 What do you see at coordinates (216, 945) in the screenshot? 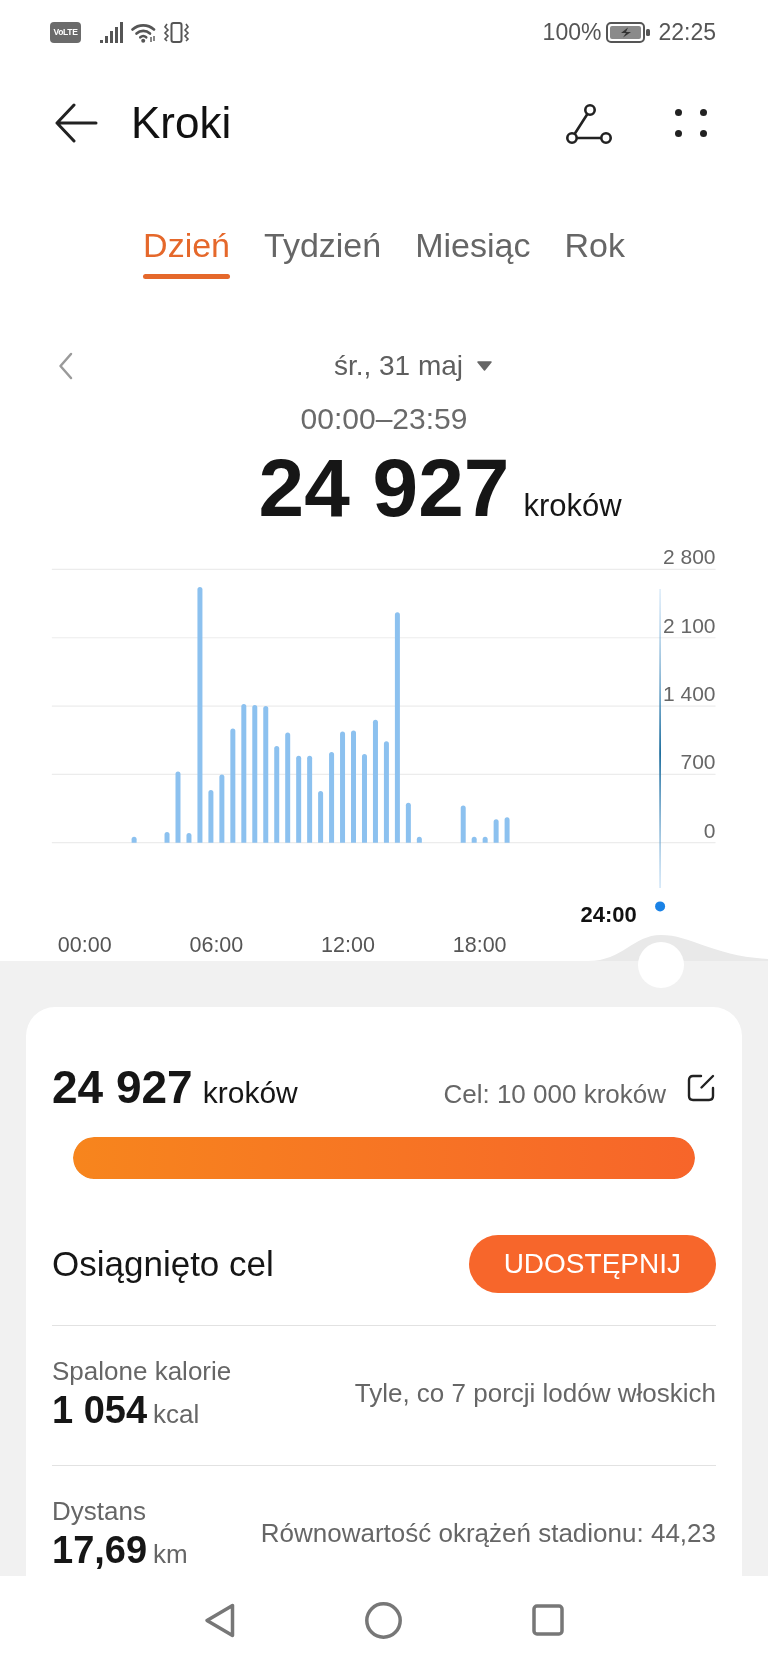
I see `x-axis-label: 06:00` at bounding box center [216, 945].